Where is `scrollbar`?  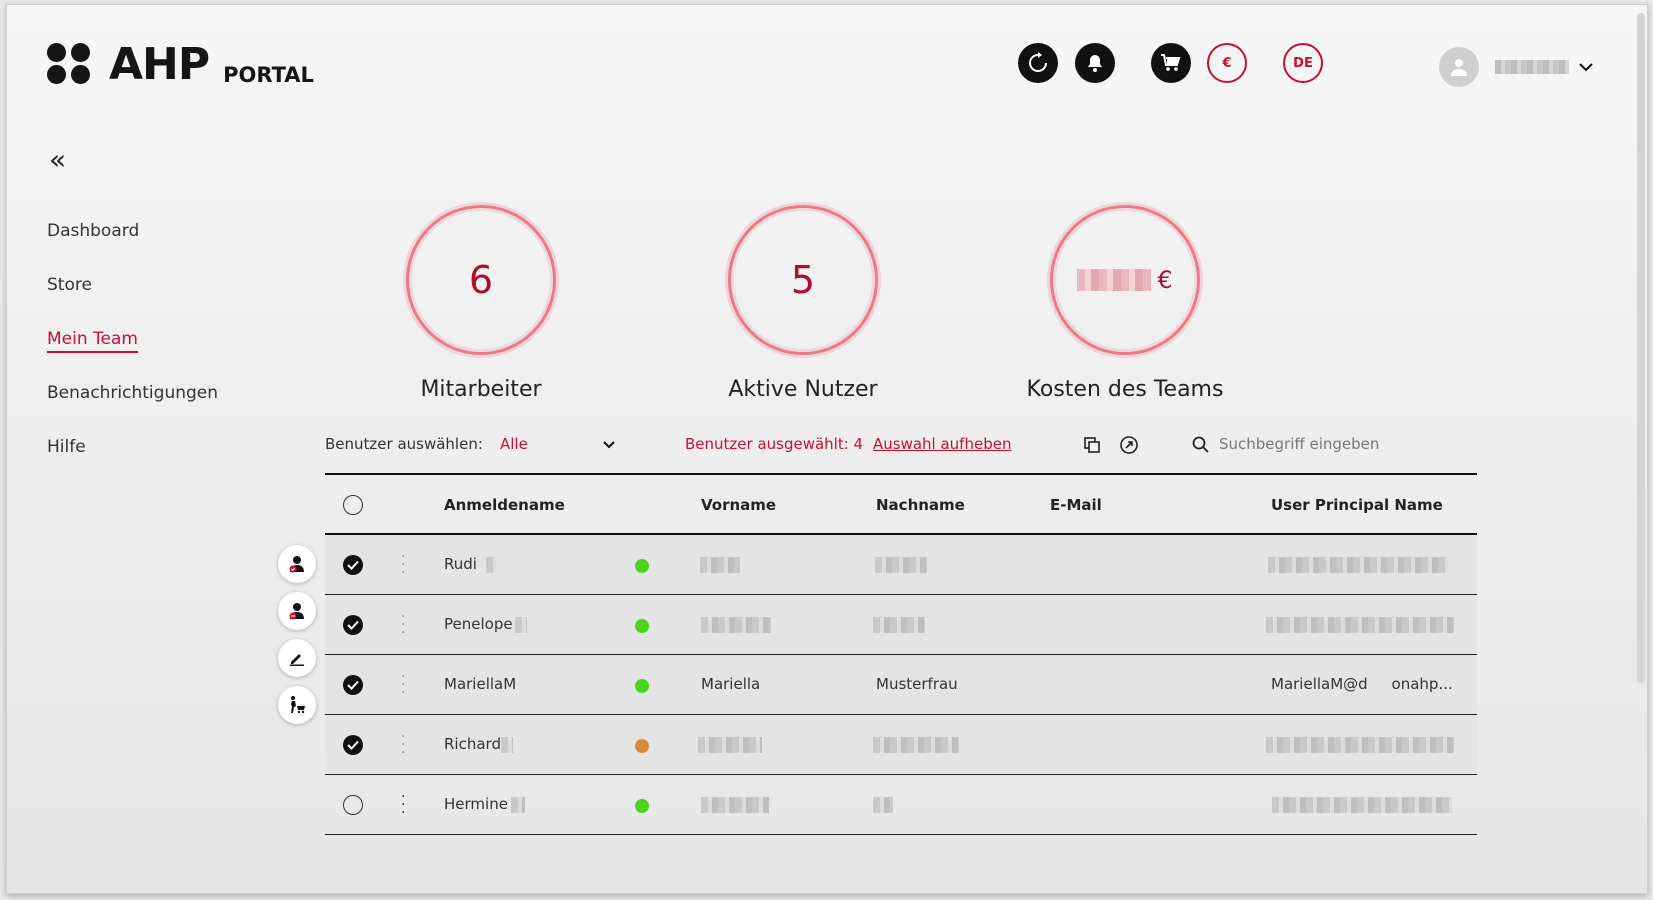
scrollbar is located at coordinates (1641, 348).